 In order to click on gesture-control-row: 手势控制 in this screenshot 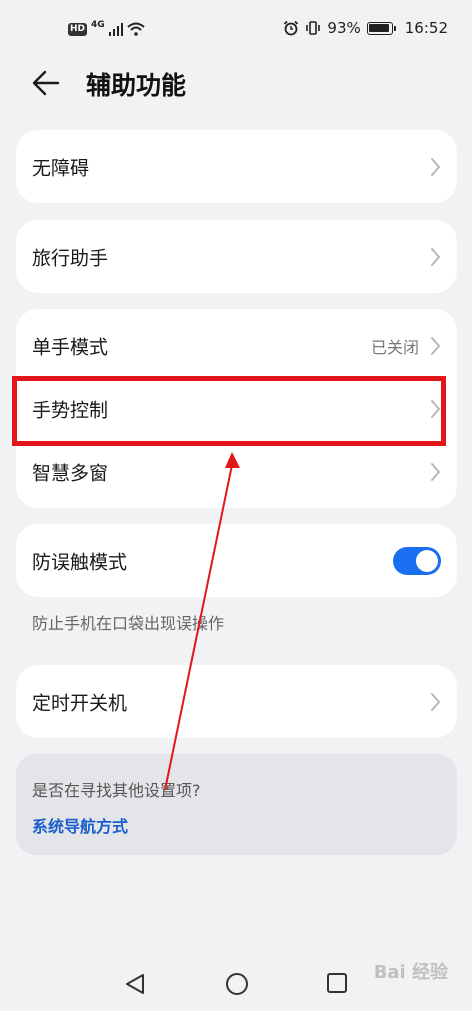, I will do `click(236, 409)`.